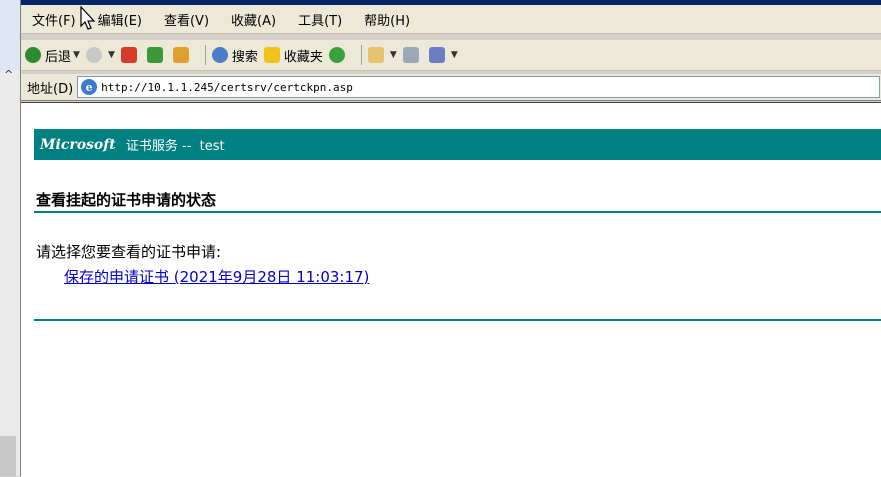 This screenshot has width=881, height=477. What do you see at coordinates (436, 55) in the screenshot?
I see `word-icon` at bounding box center [436, 55].